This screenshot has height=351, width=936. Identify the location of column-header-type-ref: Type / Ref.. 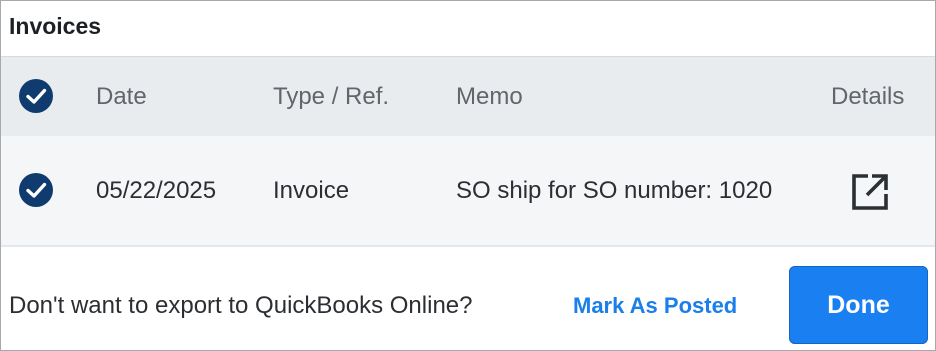
(331, 97).